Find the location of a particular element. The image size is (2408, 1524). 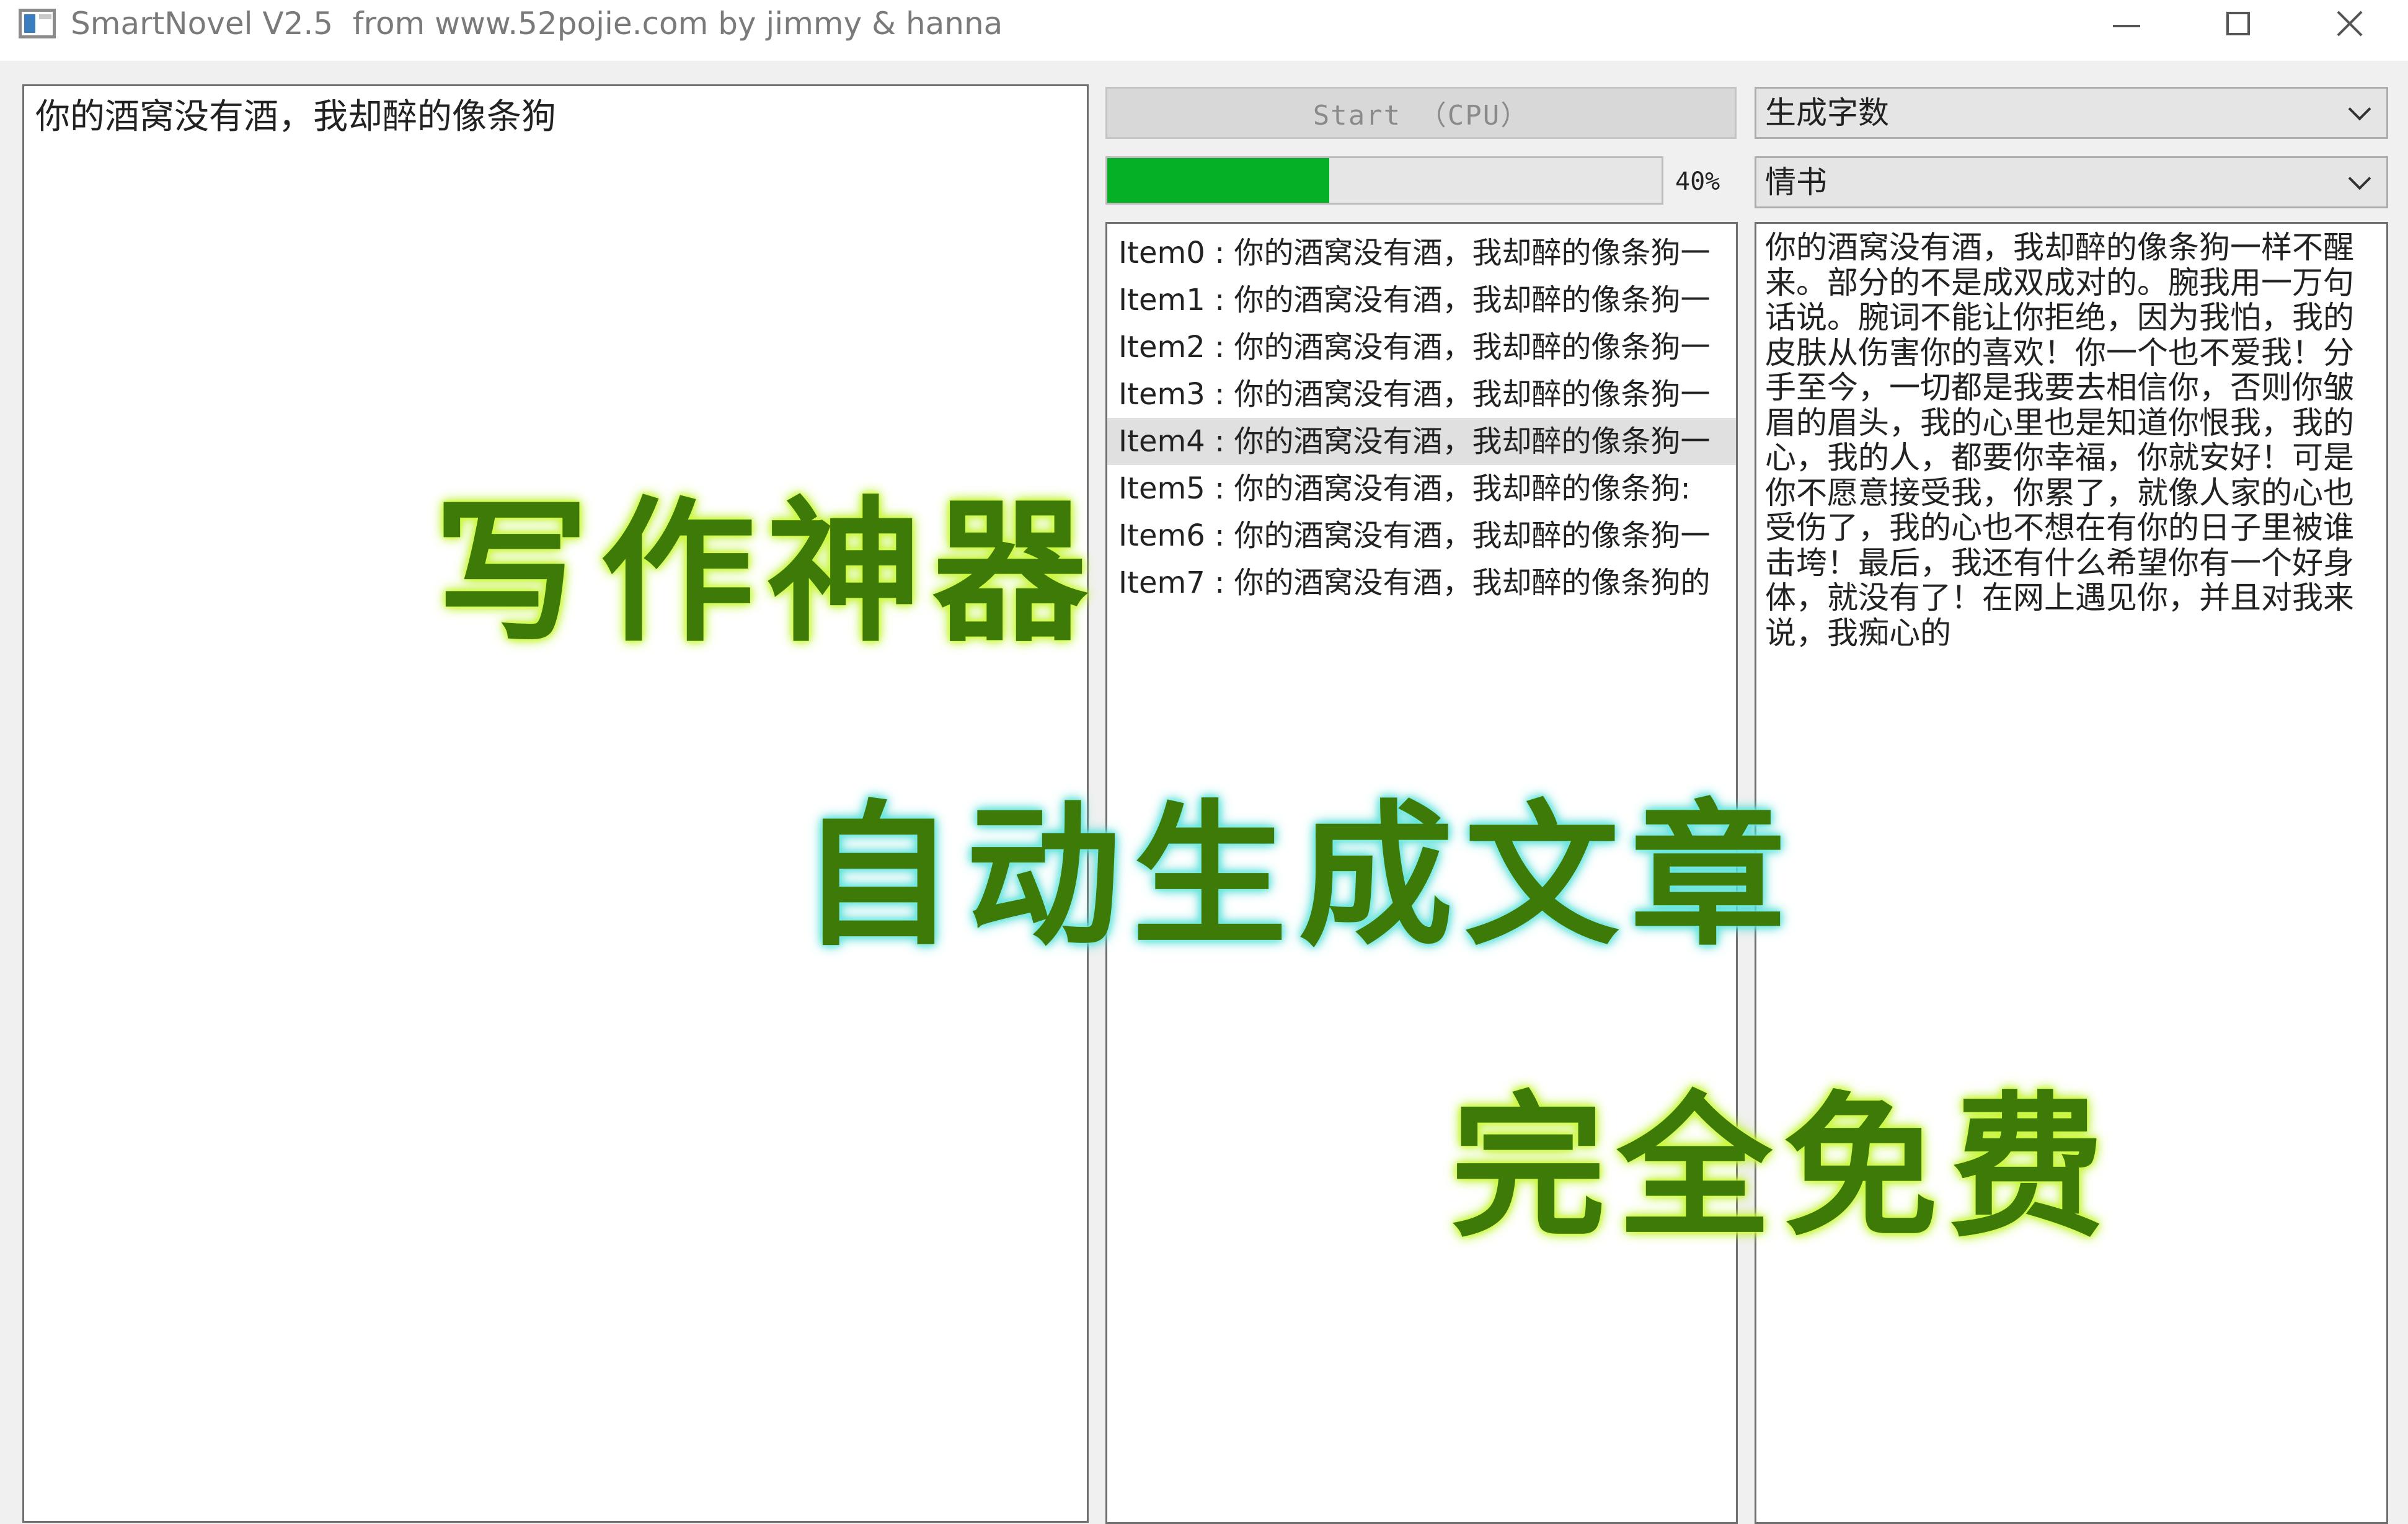

list-item: Item7 : 你的酒窝没有酒，我却醉的像条狗的 is located at coordinates (1422, 583).